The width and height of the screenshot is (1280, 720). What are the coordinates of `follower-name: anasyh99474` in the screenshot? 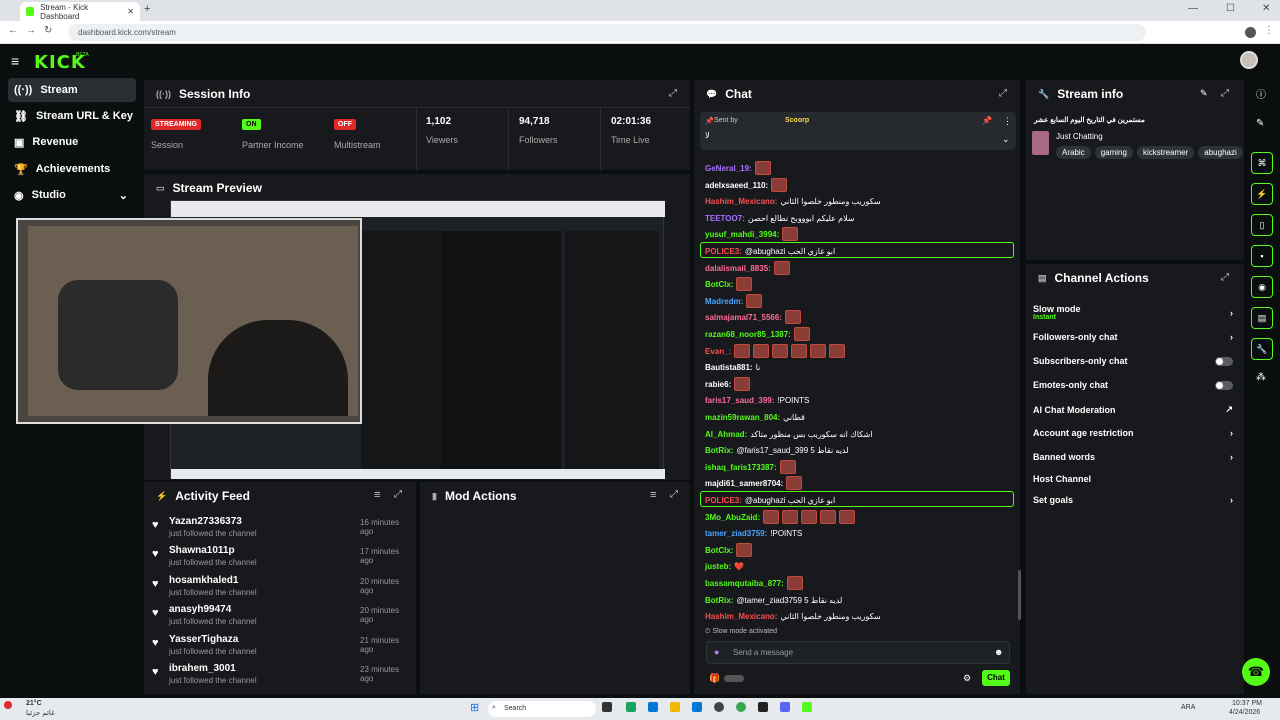 It's located at (200, 609).